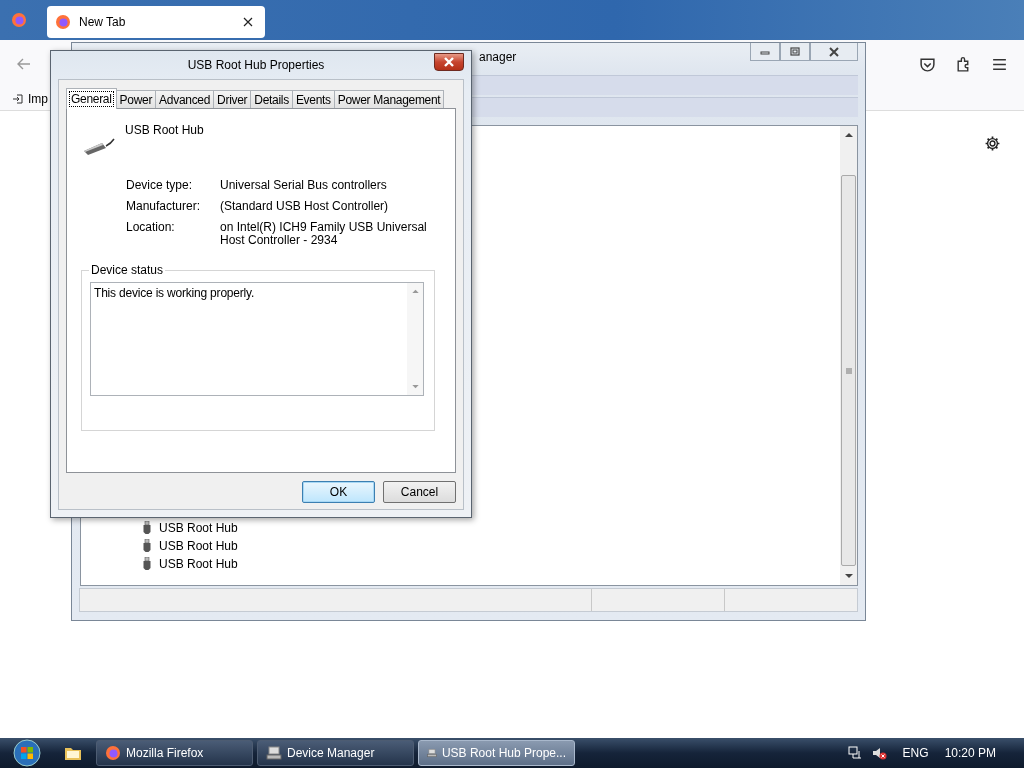 This screenshot has height=768, width=1024. Describe the element at coordinates (419, 492) in the screenshot. I see `dialog-button: Cancel` at that location.